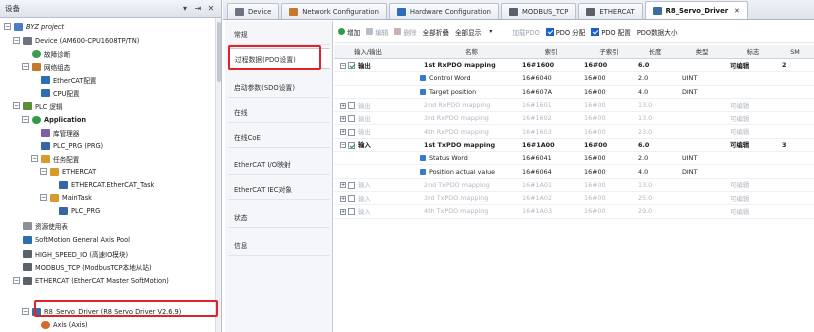 Image resolution: width=814 pixels, height=332 pixels. I want to click on pdo-config-checkbox, so click(595, 31).